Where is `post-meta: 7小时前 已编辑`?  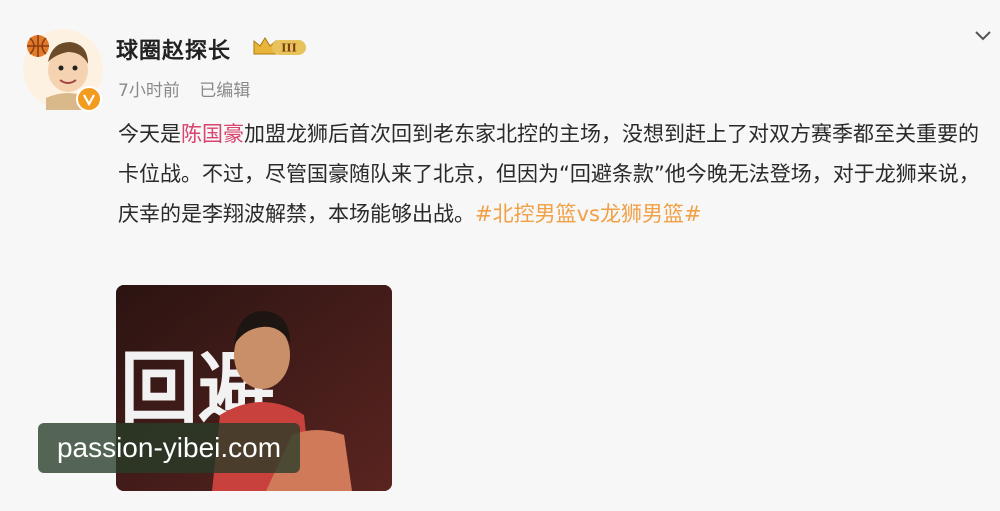 post-meta: 7小时前 已编辑 is located at coordinates (191, 88).